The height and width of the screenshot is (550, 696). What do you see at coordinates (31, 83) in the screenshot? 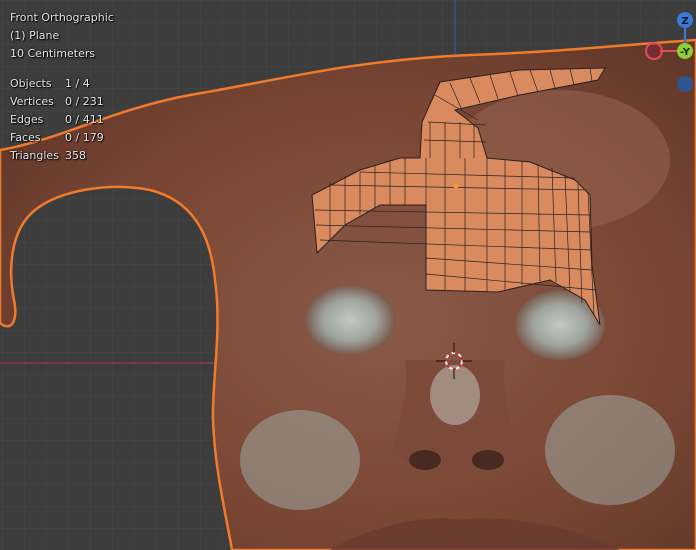
I see `stat-label: Objects` at bounding box center [31, 83].